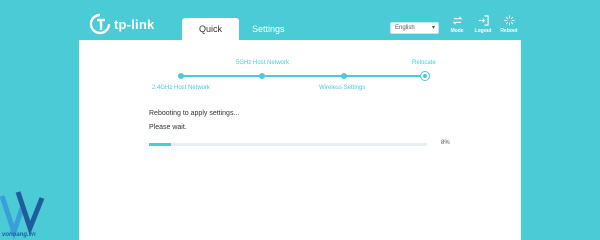 The height and width of the screenshot is (240, 600). Describe the element at coordinates (160, 144) in the screenshot. I see `progress-bar-fill` at that location.